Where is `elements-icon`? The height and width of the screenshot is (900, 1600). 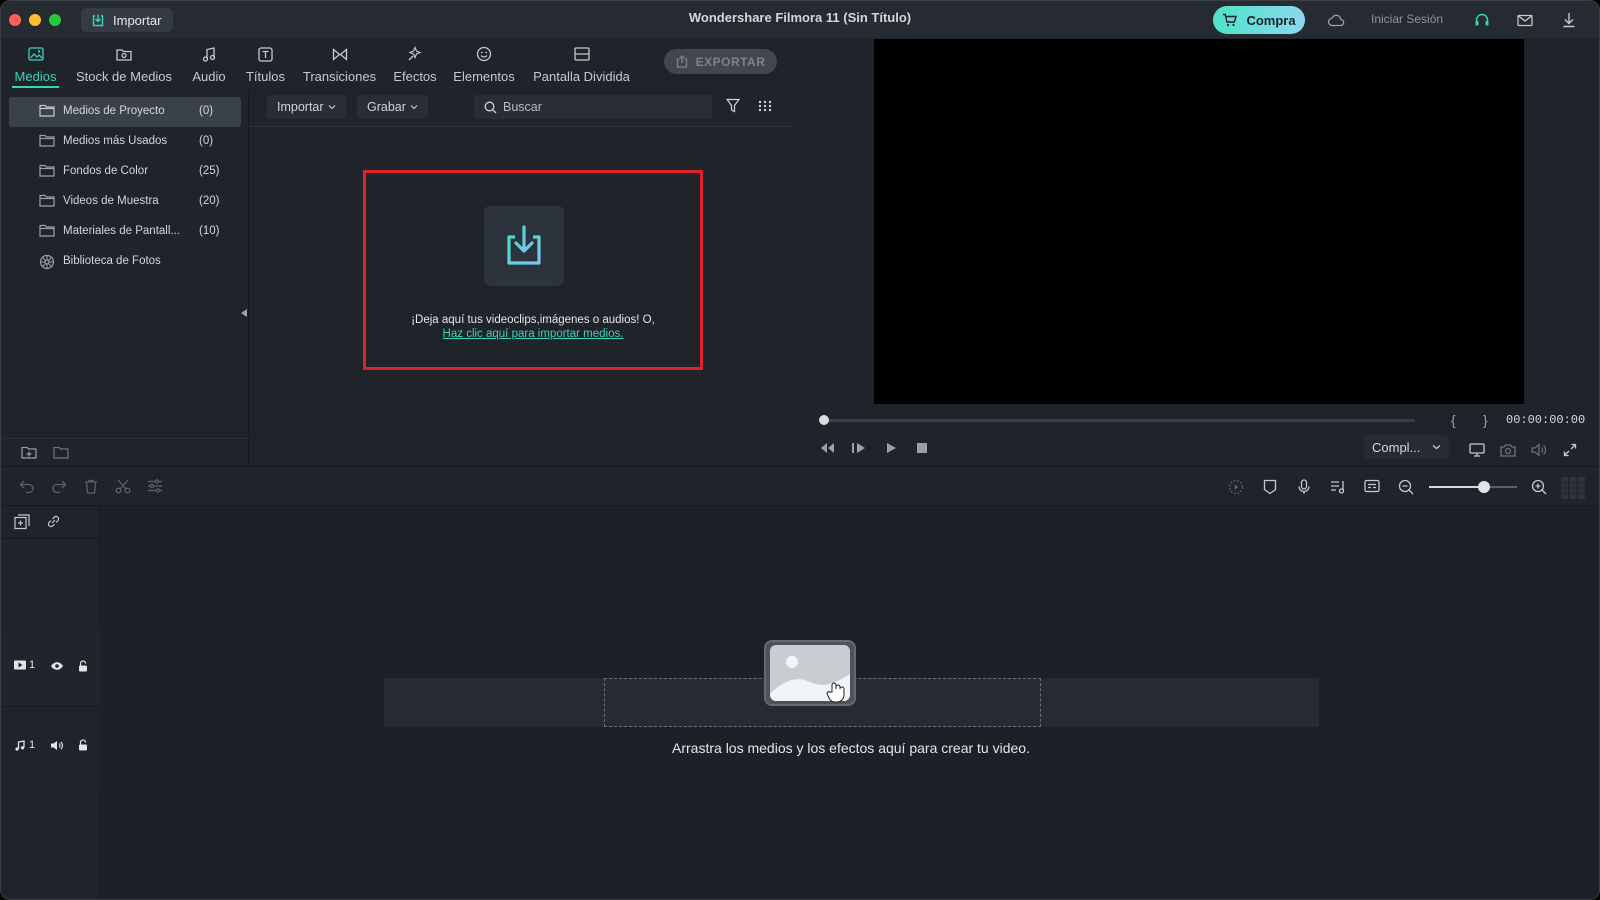 elements-icon is located at coordinates (484, 54).